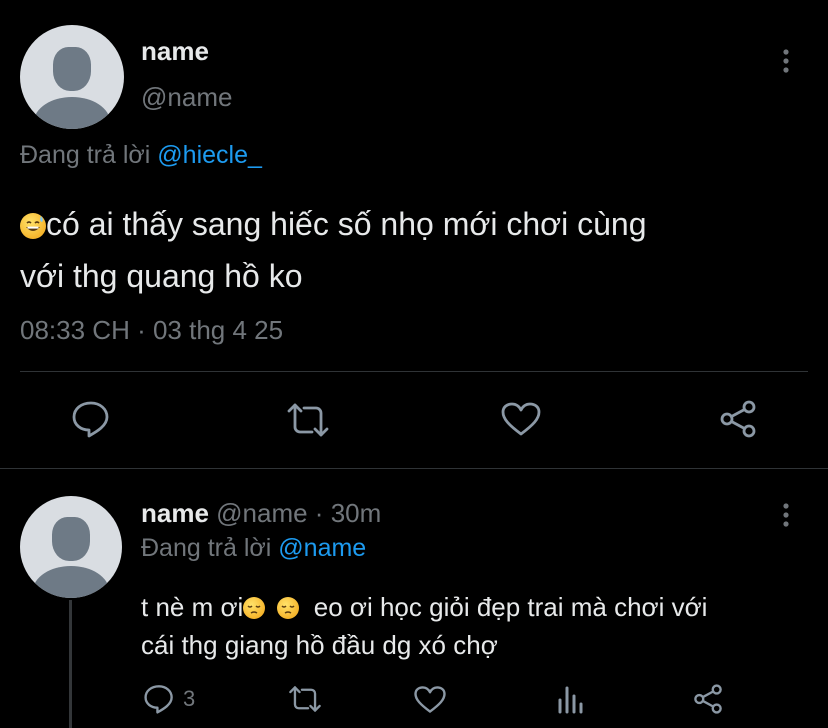 The image size is (828, 728). I want to click on reply-text-part1: t nè m ơi, so click(192, 607).